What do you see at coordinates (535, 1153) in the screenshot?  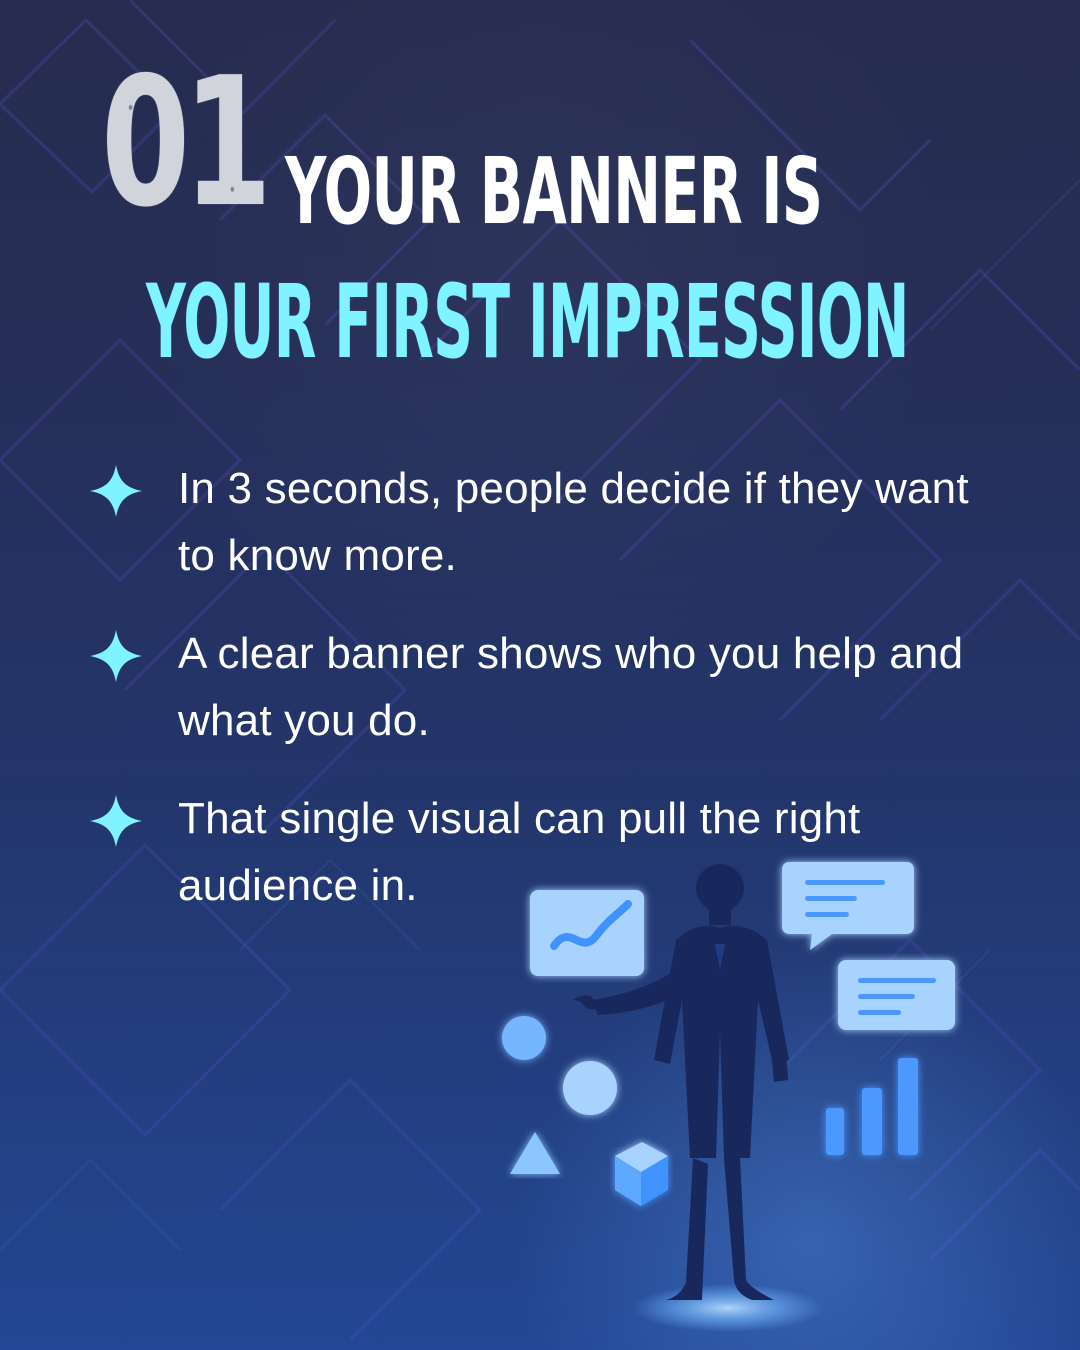 I see `triangle-shape-icon` at bounding box center [535, 1153].